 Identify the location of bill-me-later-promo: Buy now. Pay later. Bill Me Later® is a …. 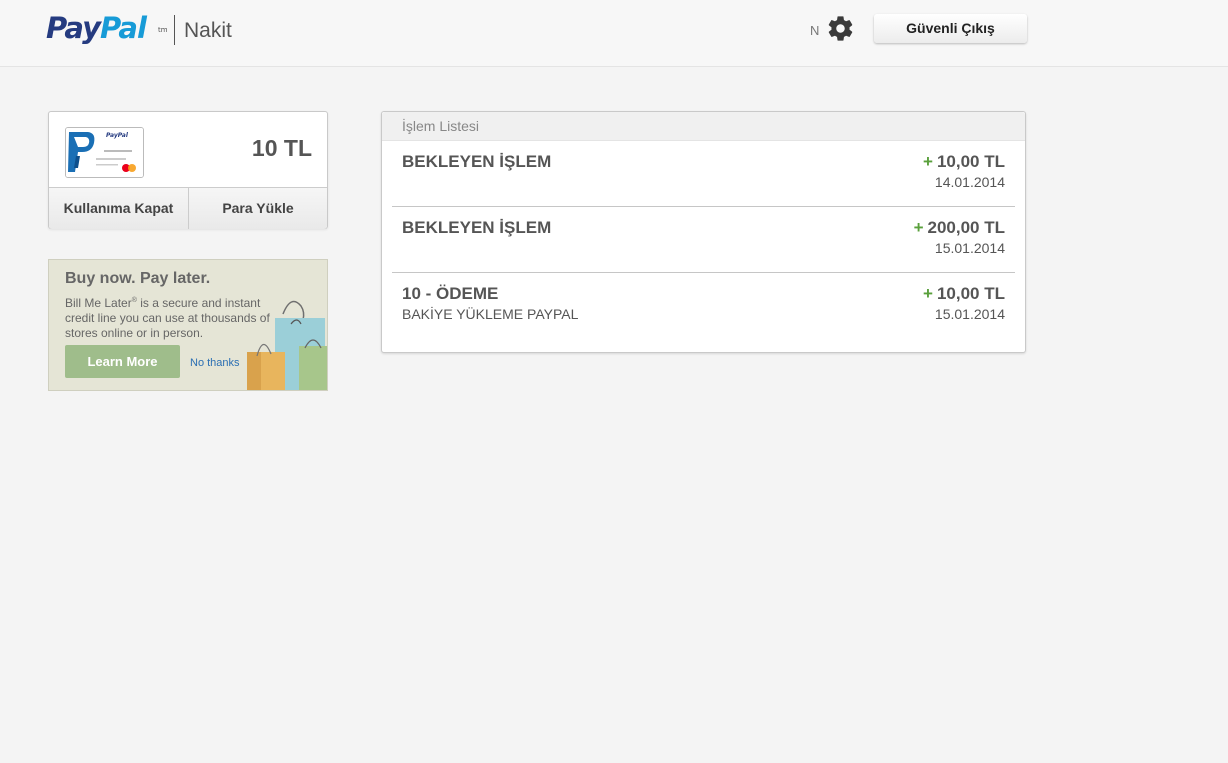
(188, 325).